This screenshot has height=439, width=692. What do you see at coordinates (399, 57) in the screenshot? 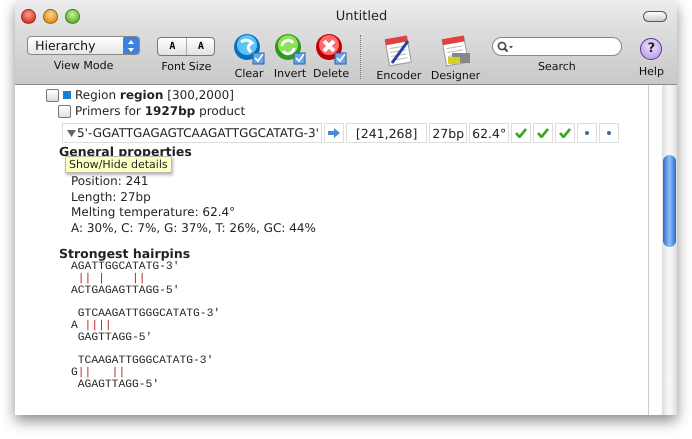
I see `toolbar-button: Encoder` at bounding box center [399, 57].